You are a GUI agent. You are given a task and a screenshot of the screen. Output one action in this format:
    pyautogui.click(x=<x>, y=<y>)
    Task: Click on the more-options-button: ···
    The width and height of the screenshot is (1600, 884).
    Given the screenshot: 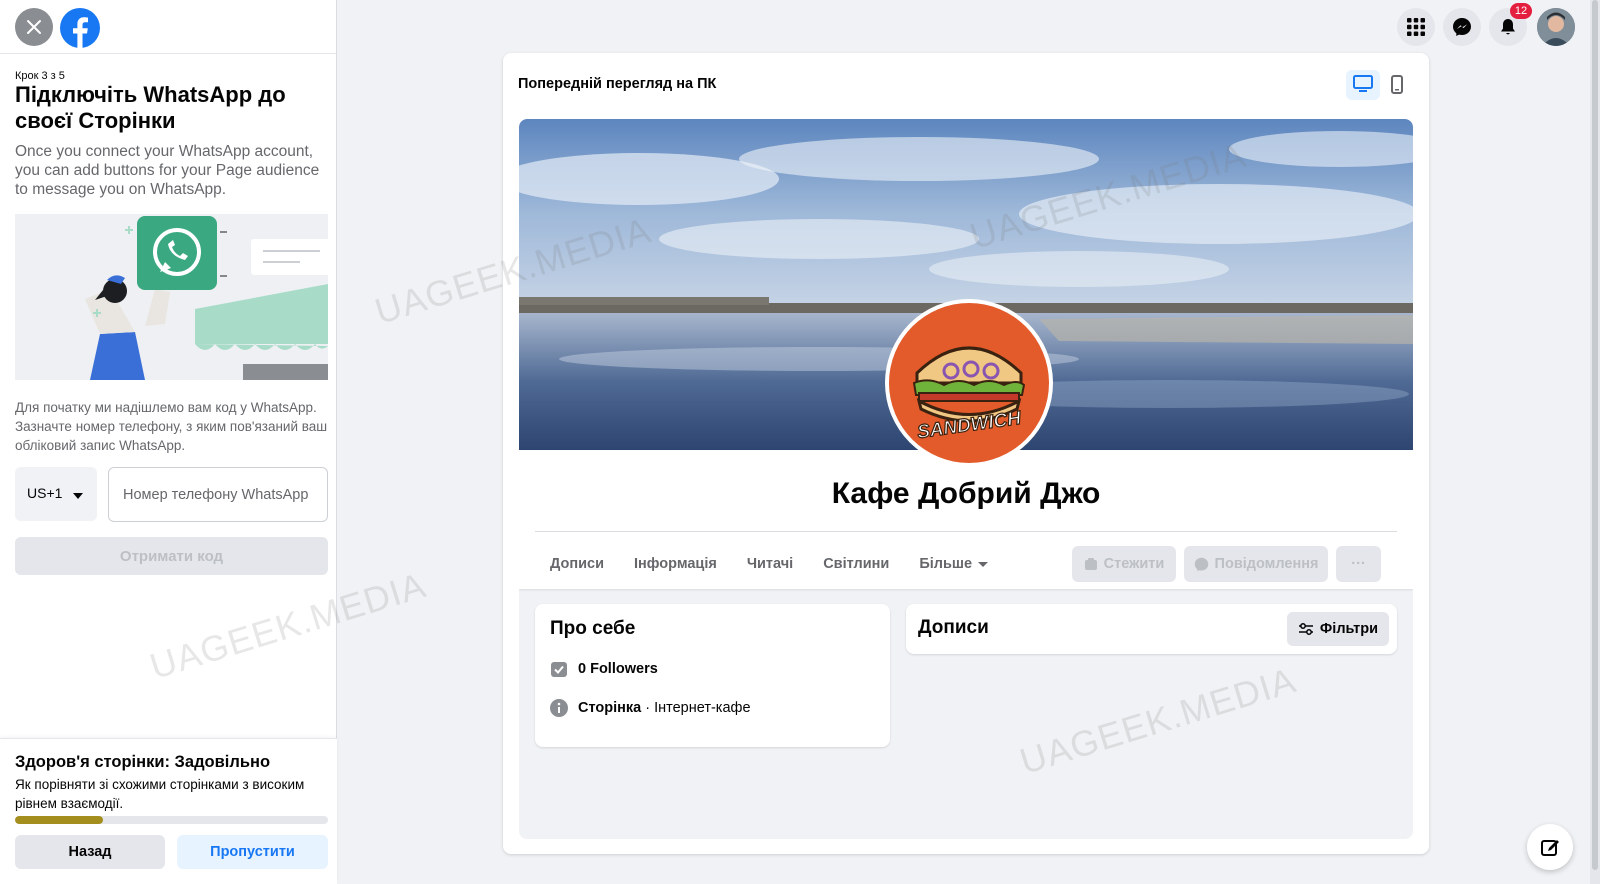 What is the action you would take?
    pyautogui.click(x=1358, y=564)
    